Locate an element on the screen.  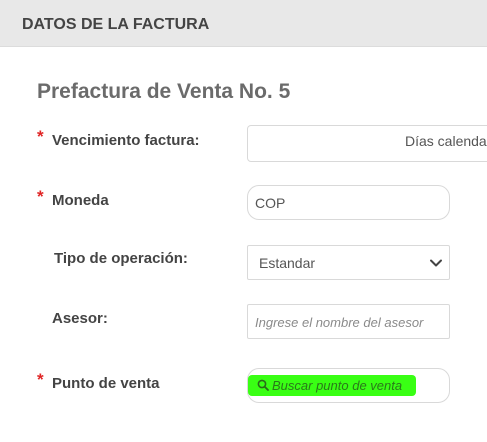
due-field: Días calenda is located at coordinates (367, 143).